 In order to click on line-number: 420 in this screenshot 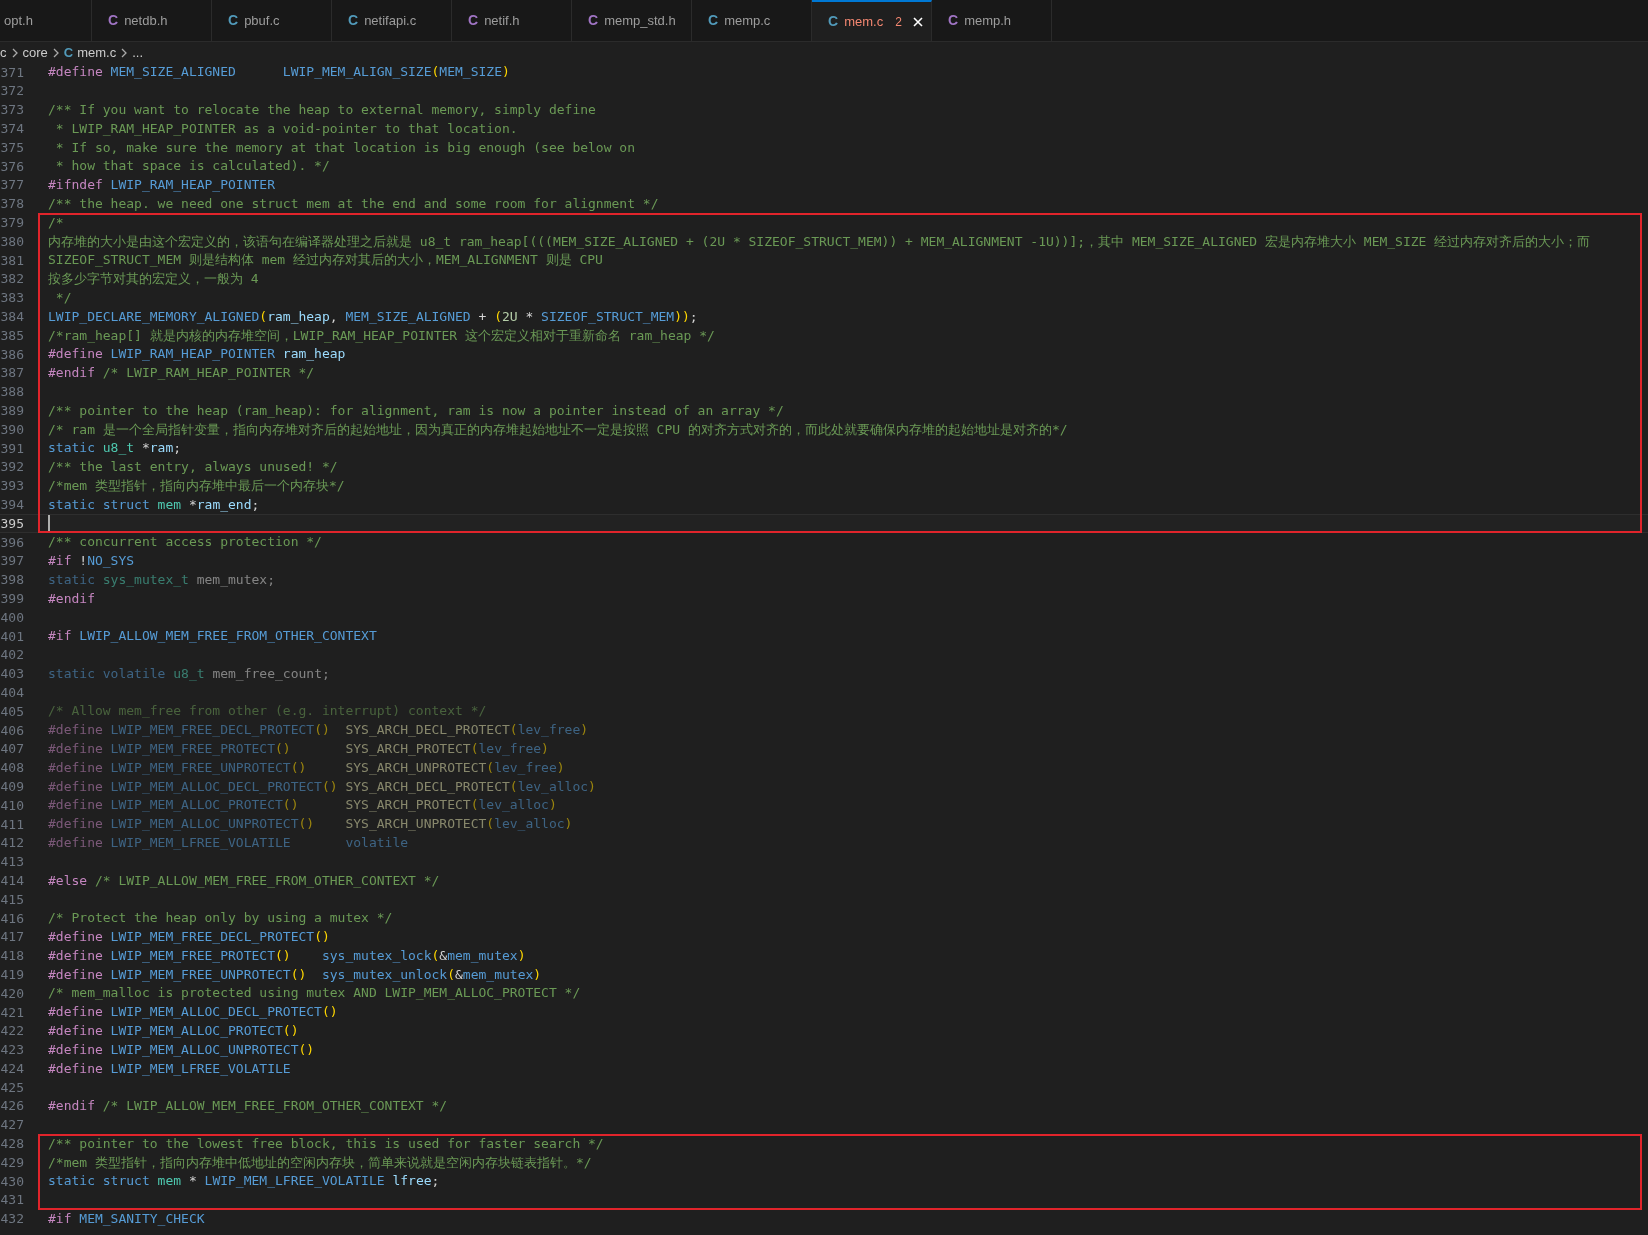, I will do `click(12, 993)`.